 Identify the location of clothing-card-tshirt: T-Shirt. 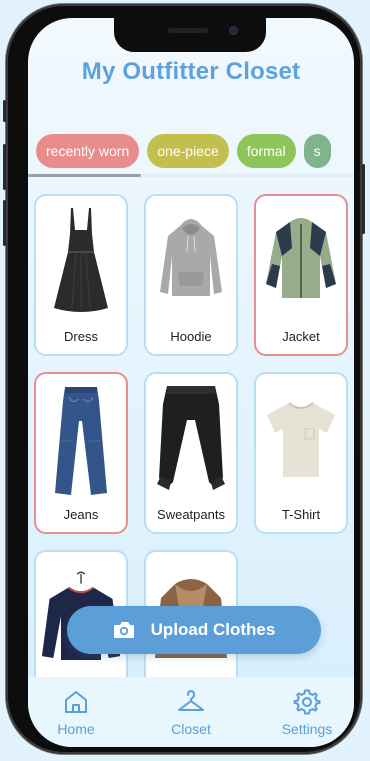
(301, 453).